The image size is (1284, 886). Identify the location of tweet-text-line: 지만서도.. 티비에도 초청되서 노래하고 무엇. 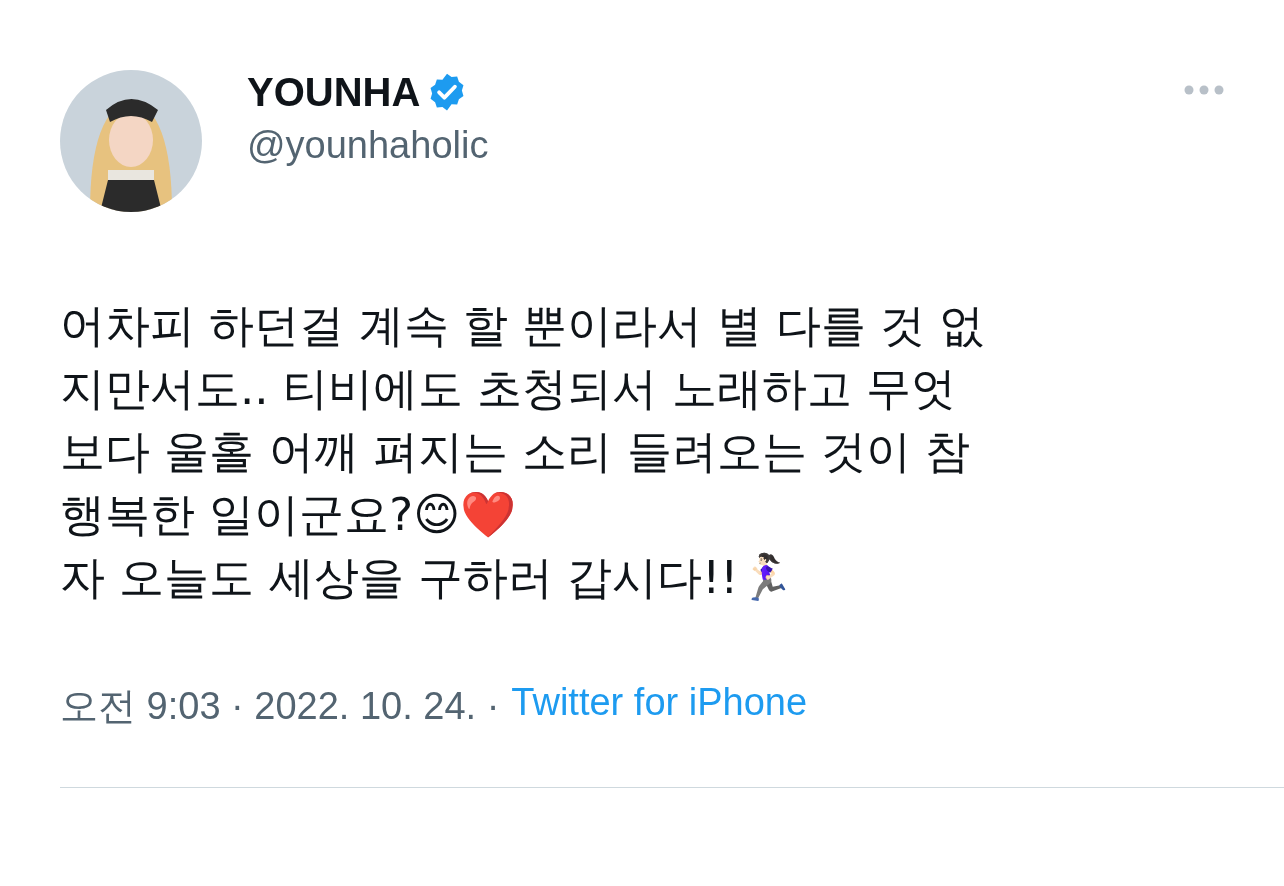
(508, 389).